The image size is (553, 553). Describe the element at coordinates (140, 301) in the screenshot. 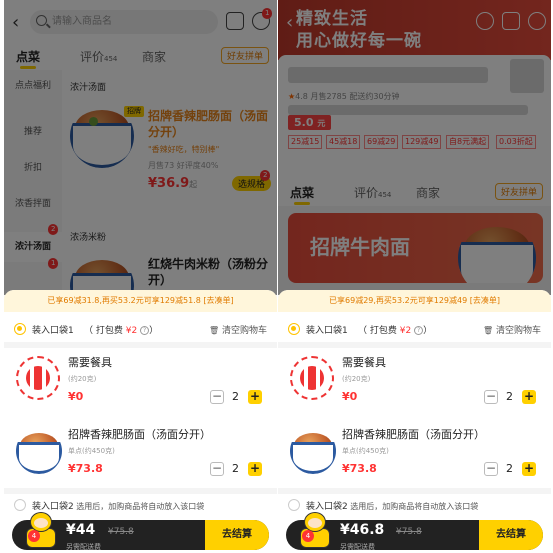

I see `discount-notice: 已享69减31.8,再买53.2元可享129减51.8 [去凑单]` at that location.